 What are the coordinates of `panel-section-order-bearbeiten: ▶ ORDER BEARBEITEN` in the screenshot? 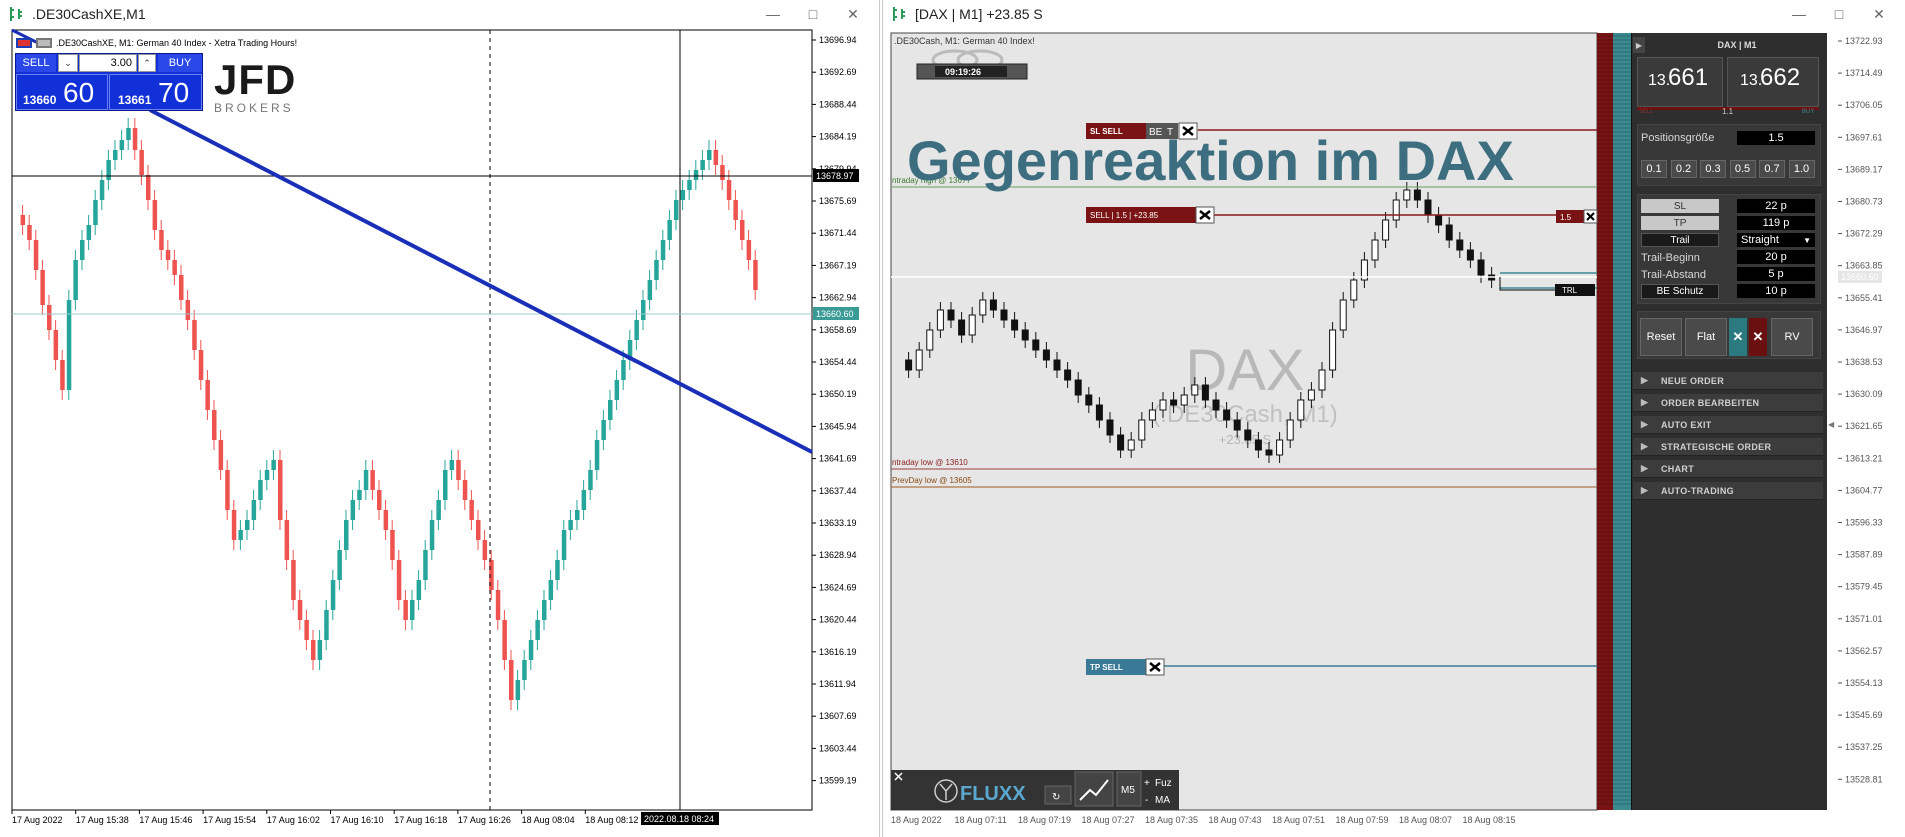 It's located at (1728, 403).